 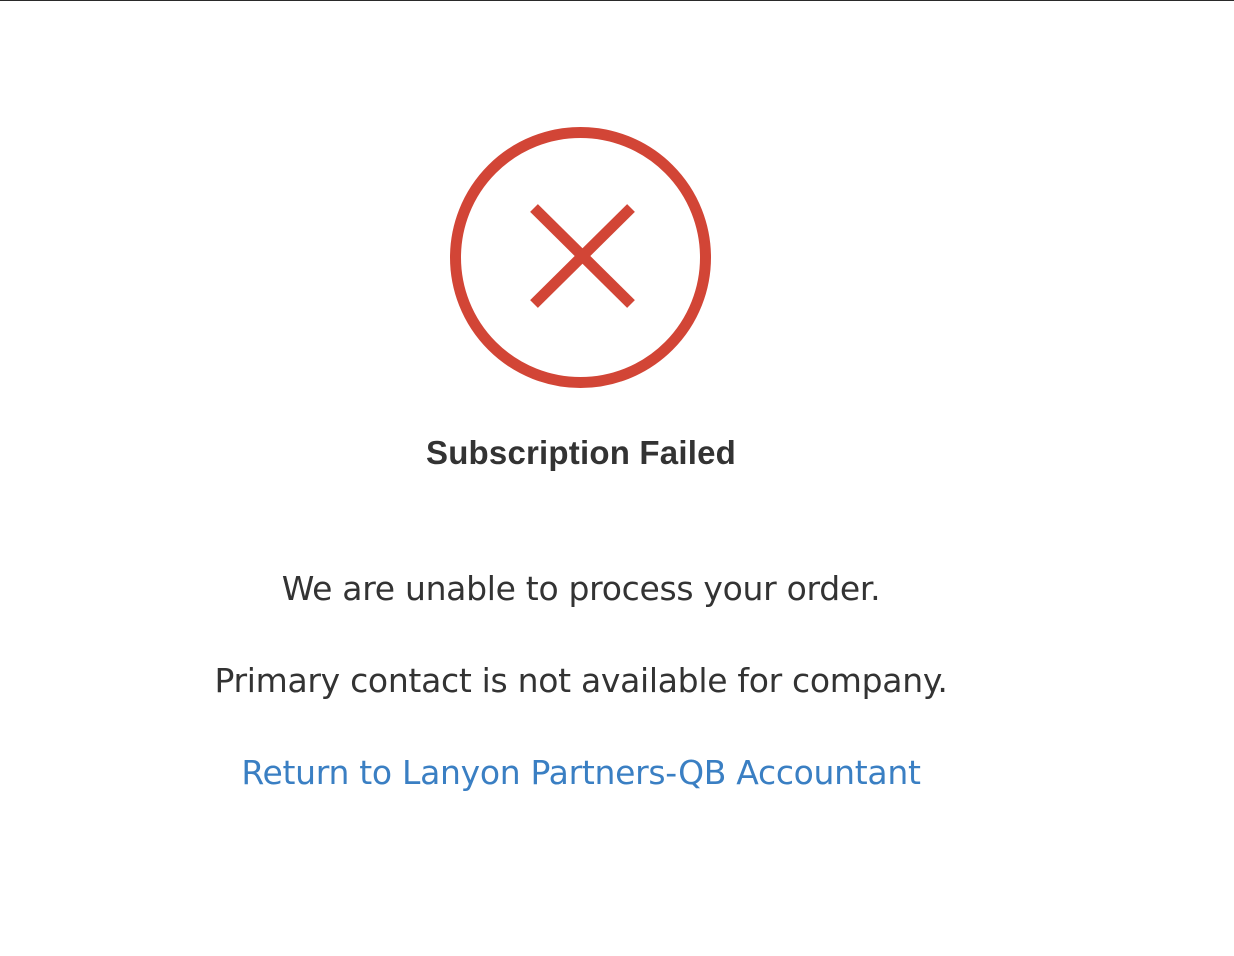 What do you see at coordinates (580, 452) in the screenshot?
I see `status-title: Subscription Failed` at bounding box center [580, 452].